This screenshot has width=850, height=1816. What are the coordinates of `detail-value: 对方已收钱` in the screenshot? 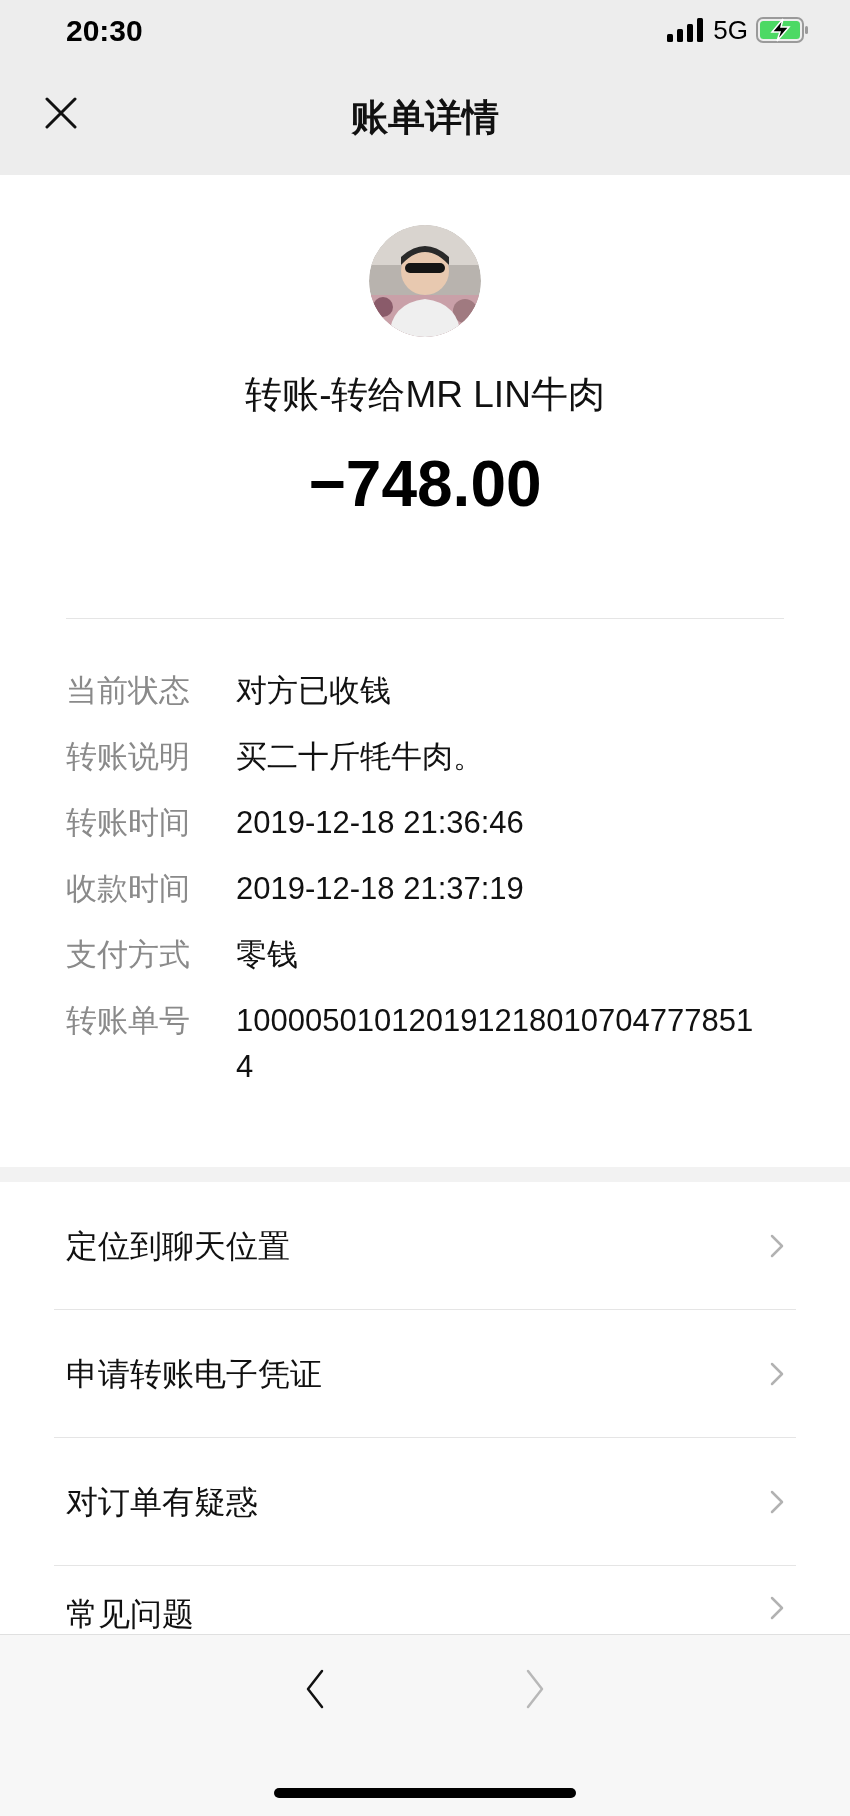 It's located at (314, 691).